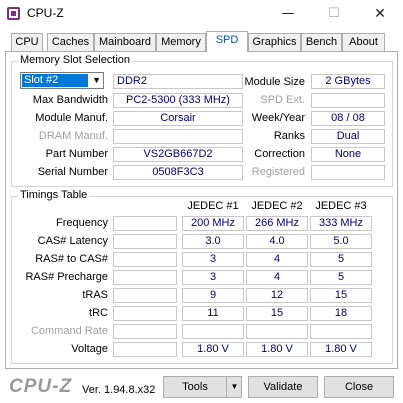 This screenshot has width=403, height=403. I want to click on validate-button: Validate, so click(283, 387).